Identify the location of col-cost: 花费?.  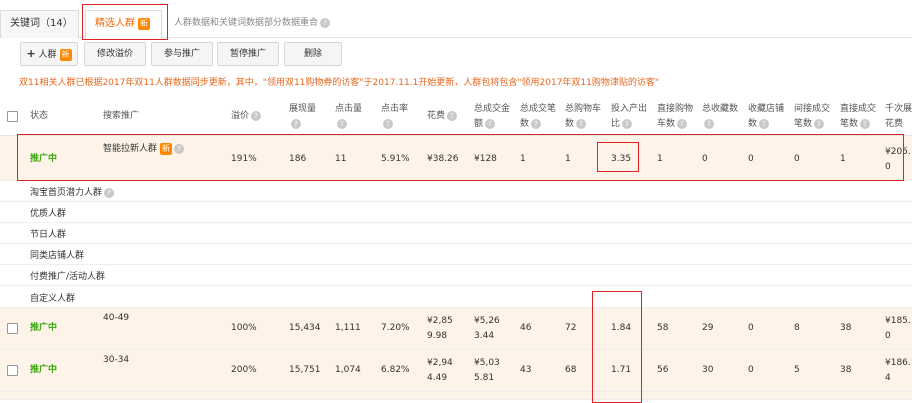
(442, 116).